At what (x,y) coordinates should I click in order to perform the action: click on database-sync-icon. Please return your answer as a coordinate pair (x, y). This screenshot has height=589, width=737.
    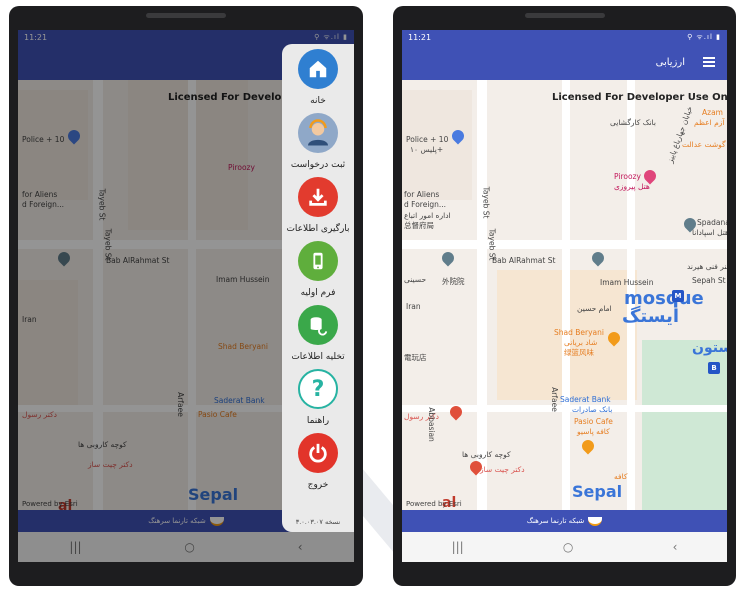
    Looking at the image, I should click on (317, 325).